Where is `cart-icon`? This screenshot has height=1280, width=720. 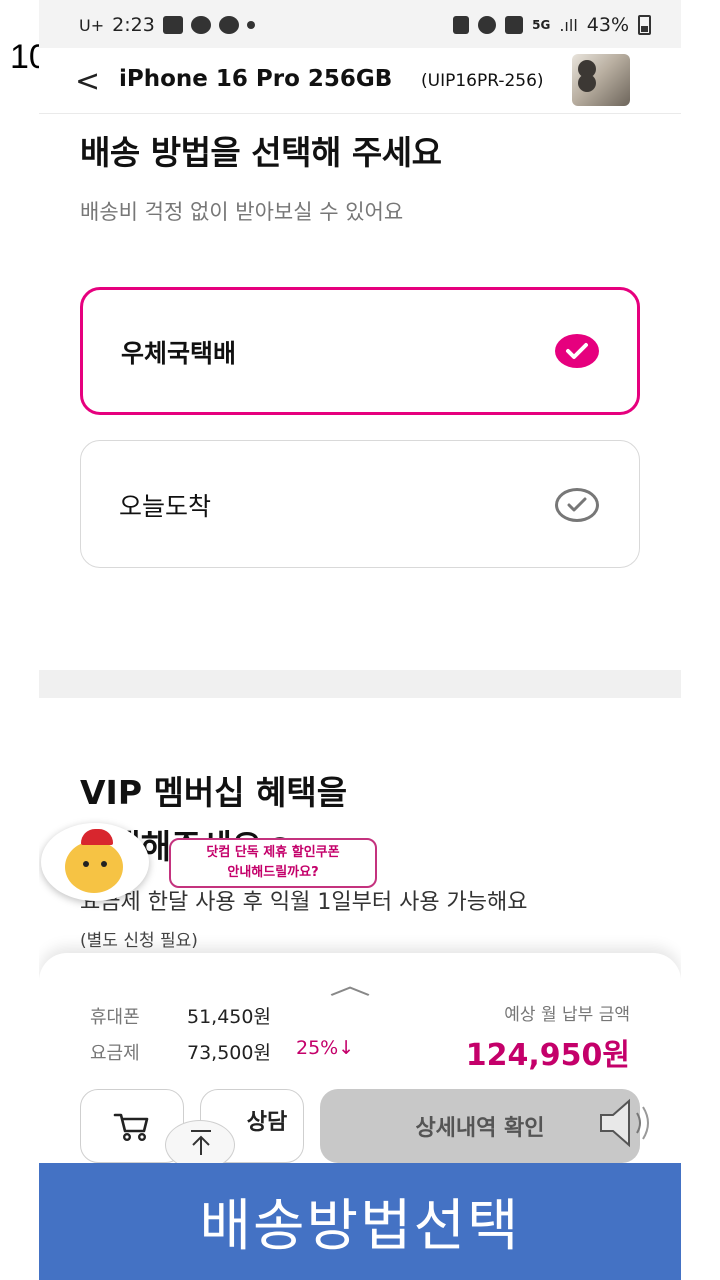
cart-icon is located at coordinates (131, 1127).